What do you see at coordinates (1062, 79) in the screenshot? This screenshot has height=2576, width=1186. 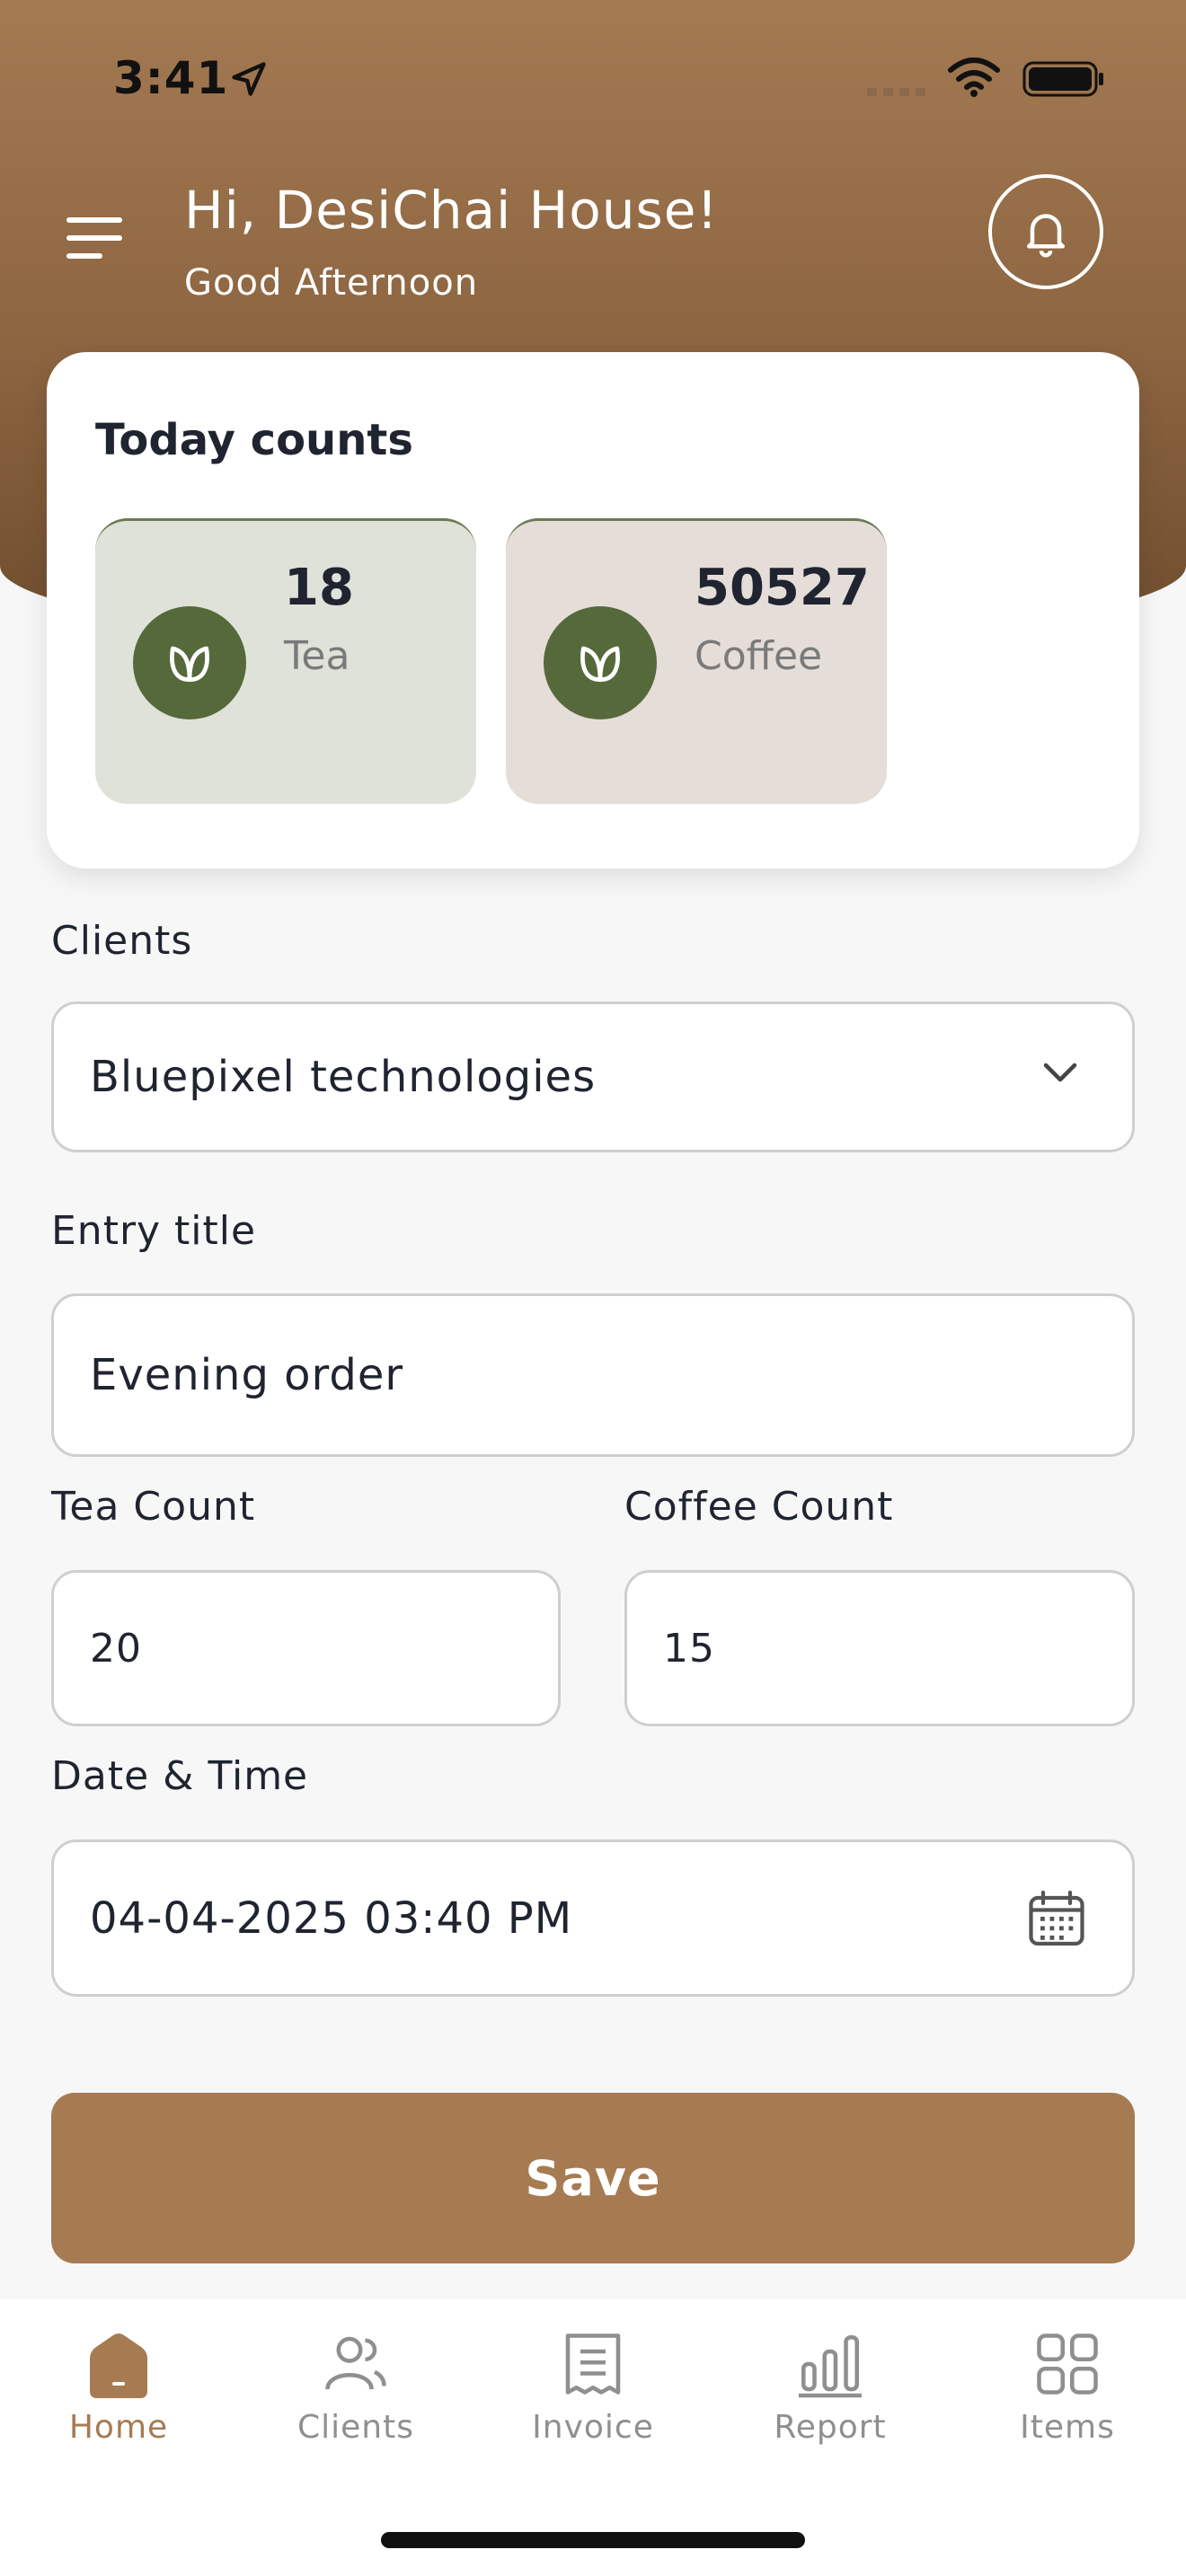 I see `battery-icon` at bounding box center [1062, 79].